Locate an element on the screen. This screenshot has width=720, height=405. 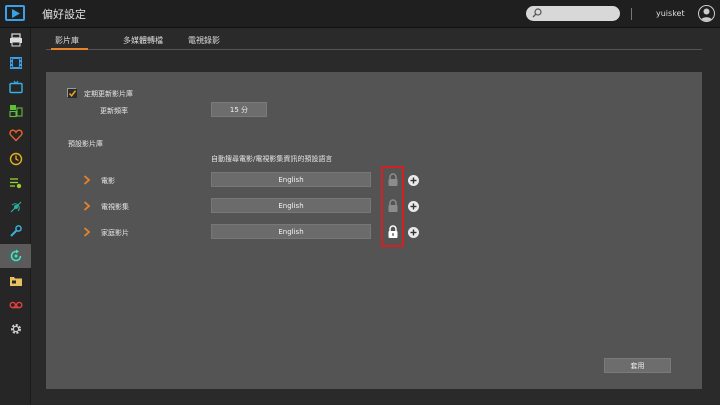
tab-tv-recording: 電視錄影 is located at coordinates (204, 42).